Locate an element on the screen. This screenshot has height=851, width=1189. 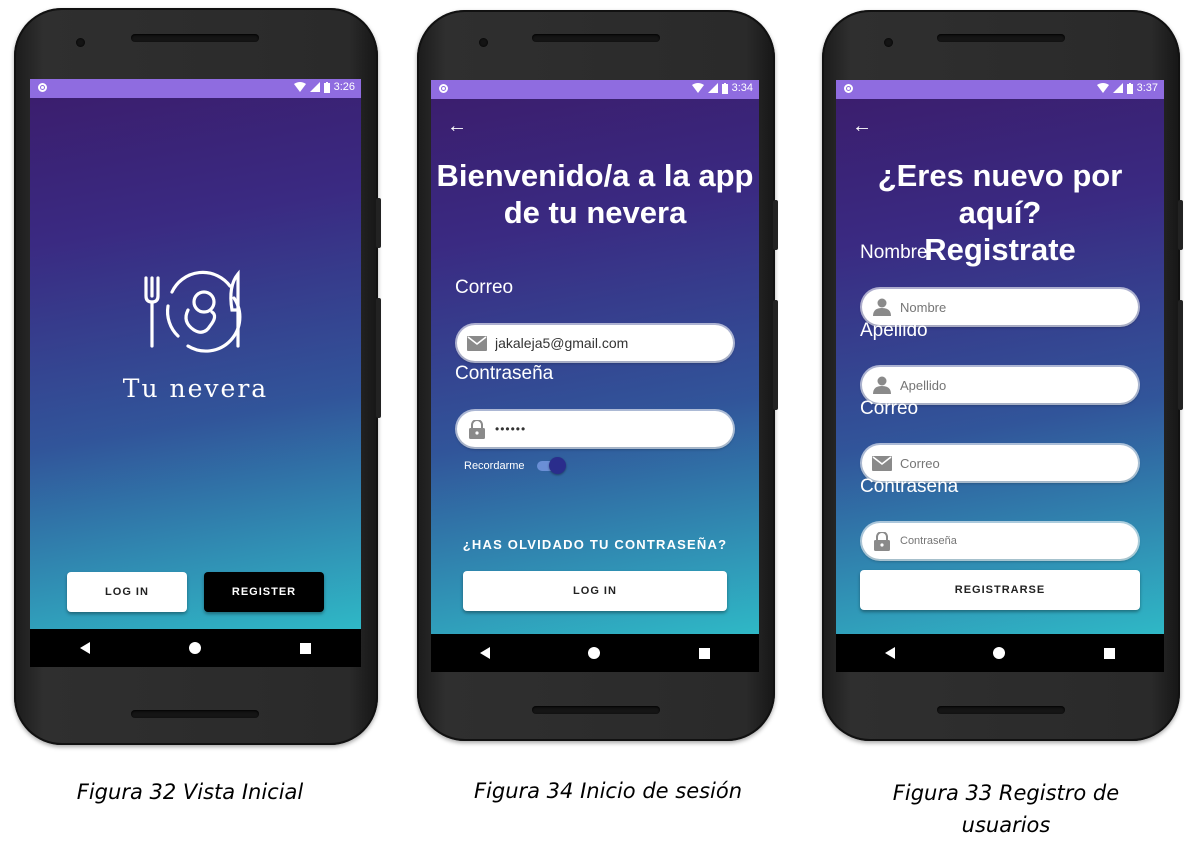
status-time: 3:34 is located at coordinates (742, 88).